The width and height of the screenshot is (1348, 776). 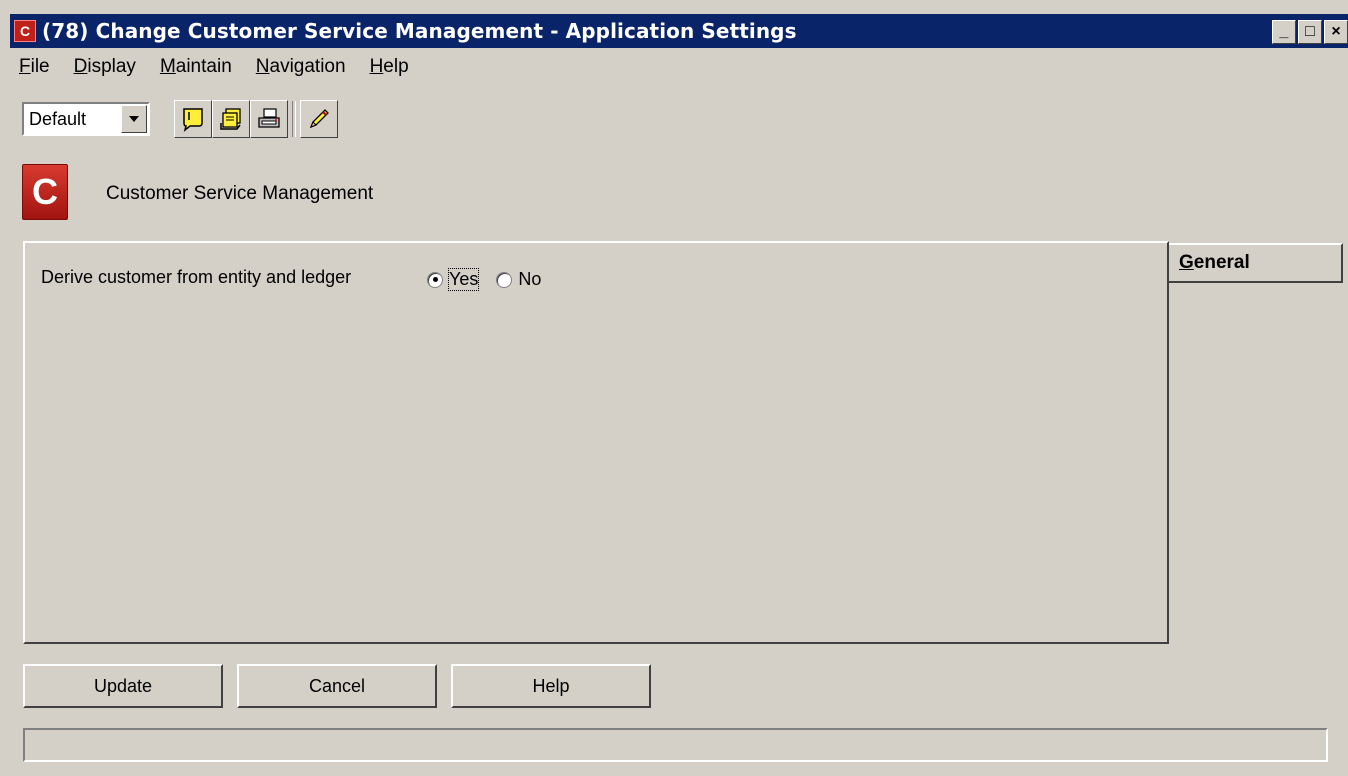 I want to click on menu-display-label: isplay, so click(x=111, y=66).